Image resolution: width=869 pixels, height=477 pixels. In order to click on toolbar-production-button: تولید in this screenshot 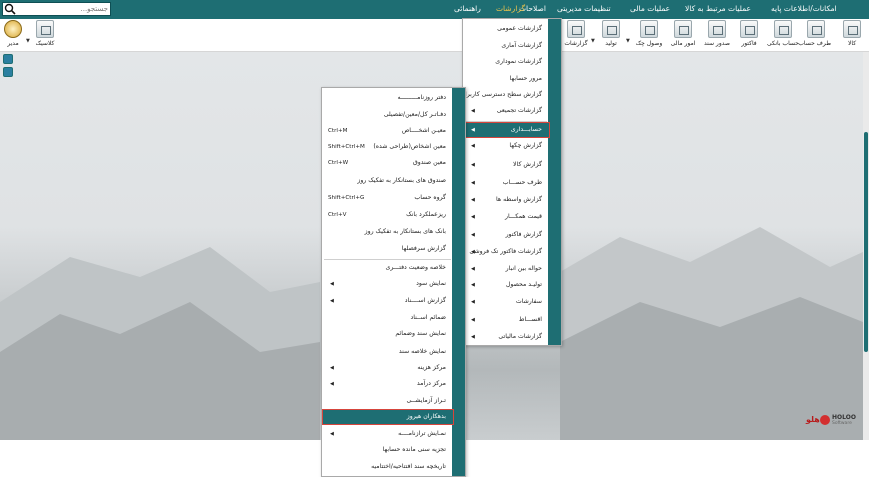, I will do `click(611, 35)`.